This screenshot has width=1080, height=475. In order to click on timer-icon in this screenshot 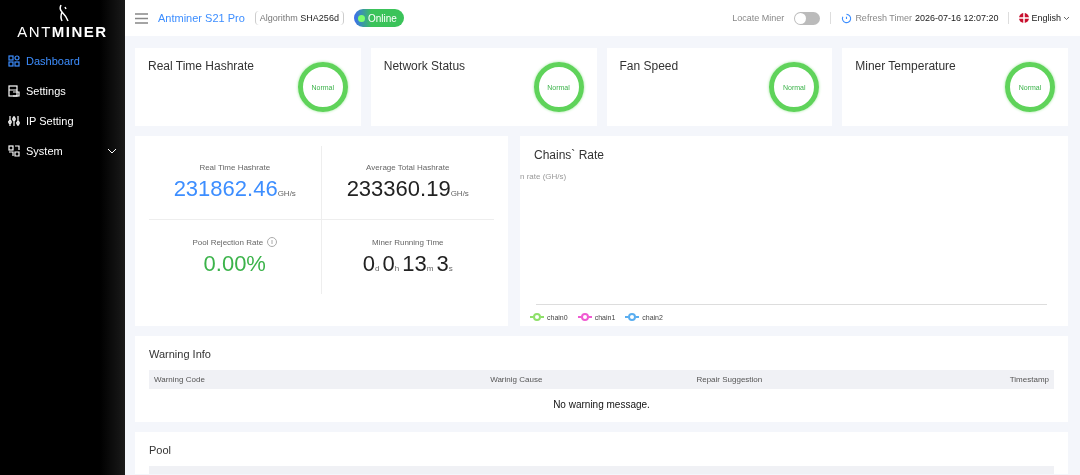, I will do `click(847, 18)`.